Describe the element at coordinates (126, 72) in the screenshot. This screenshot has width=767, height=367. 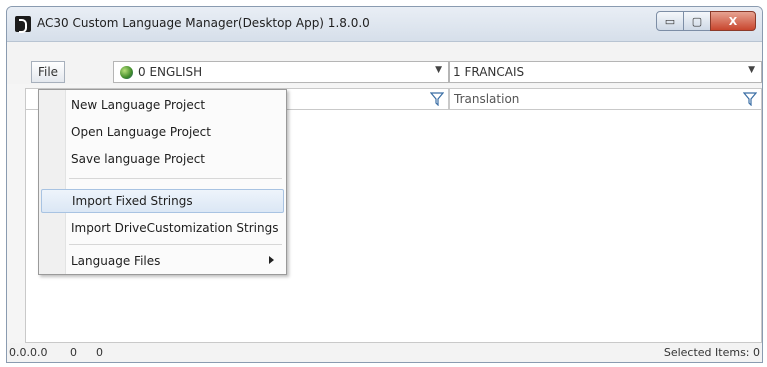
I see `globe-icon` at that location.